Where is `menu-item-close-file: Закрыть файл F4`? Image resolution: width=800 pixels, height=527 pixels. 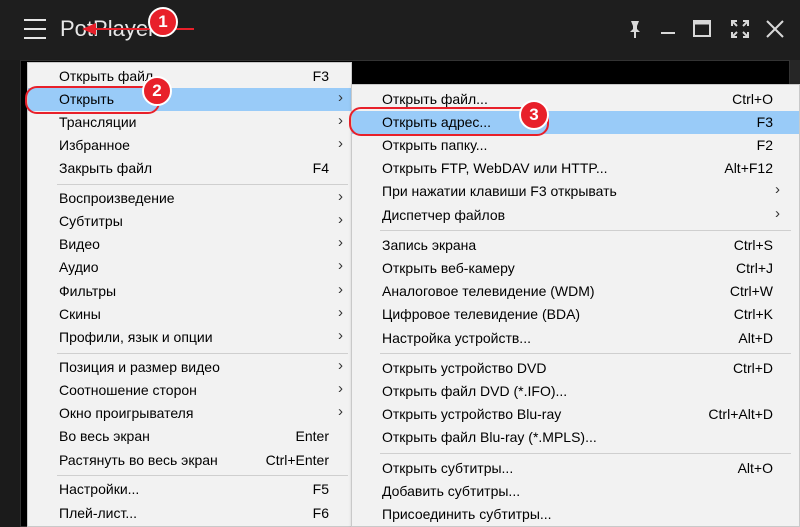 menu-item-close-file: Закрыть файл F4 is located at coordinates (189, 168).